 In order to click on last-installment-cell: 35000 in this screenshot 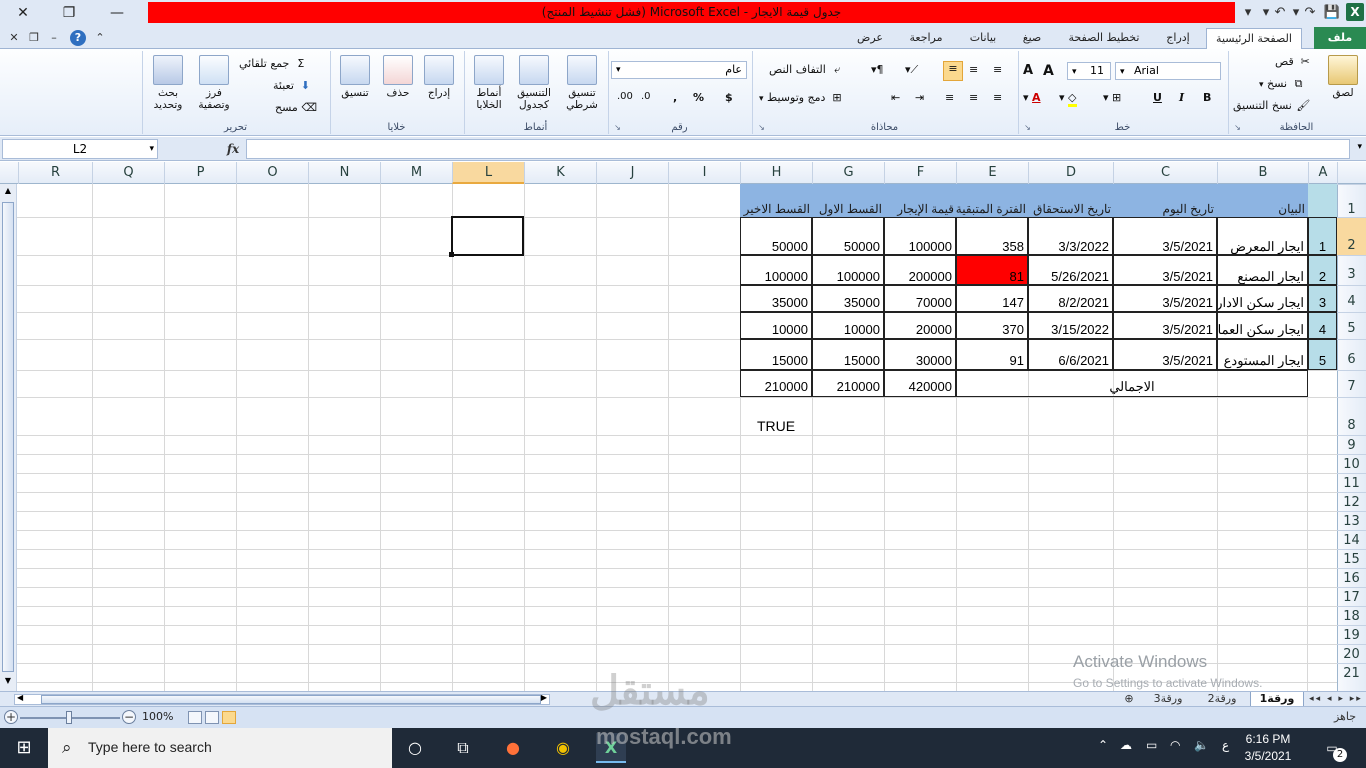, I will do `click(776, 298)`.